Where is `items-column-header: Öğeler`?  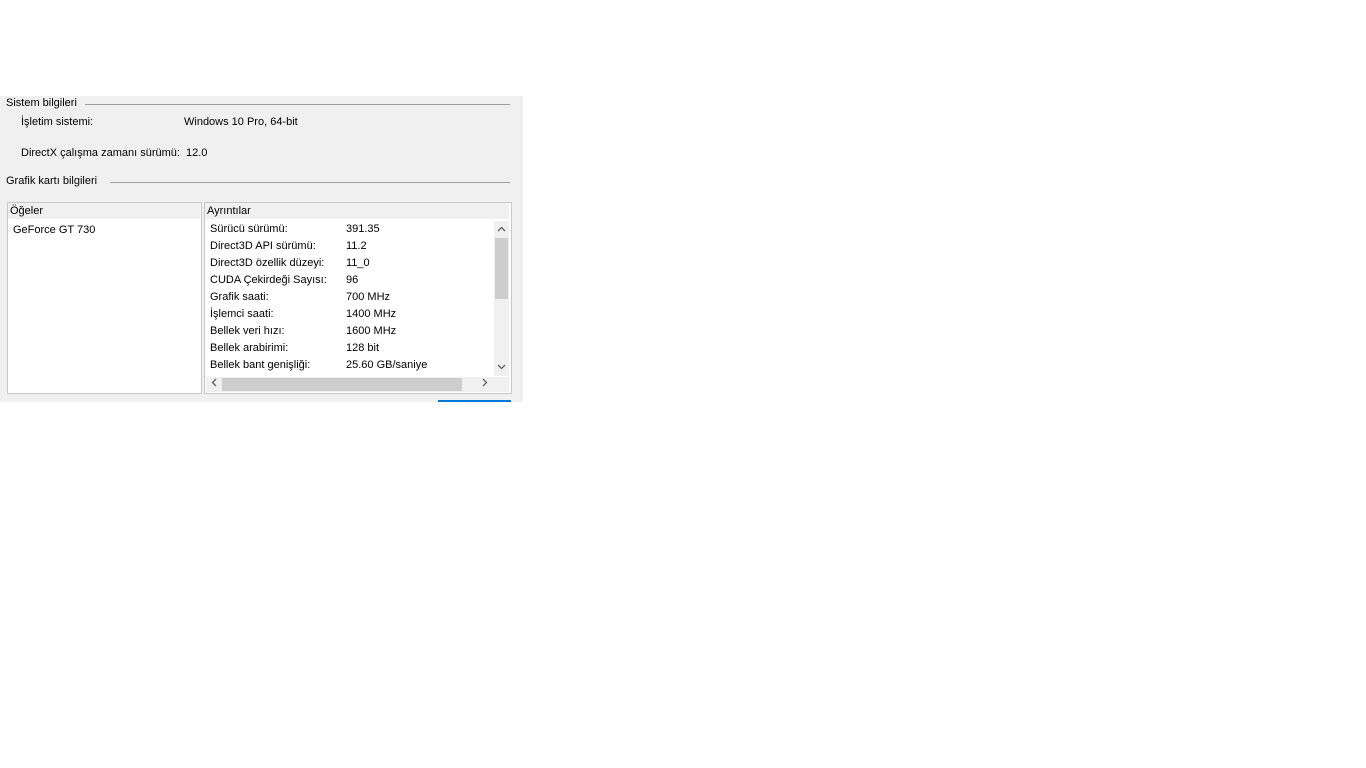
items-column-header: Öğeler is located at coordinates (104, 211).